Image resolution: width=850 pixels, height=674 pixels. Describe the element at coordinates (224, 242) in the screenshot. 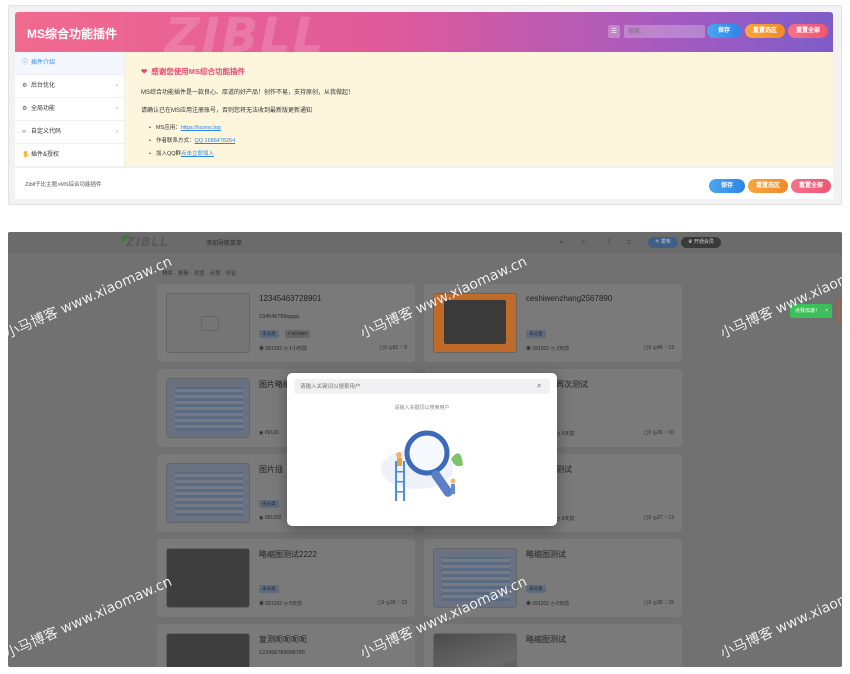

I see `nav-menu-link: 添加导航菜单` at that location.